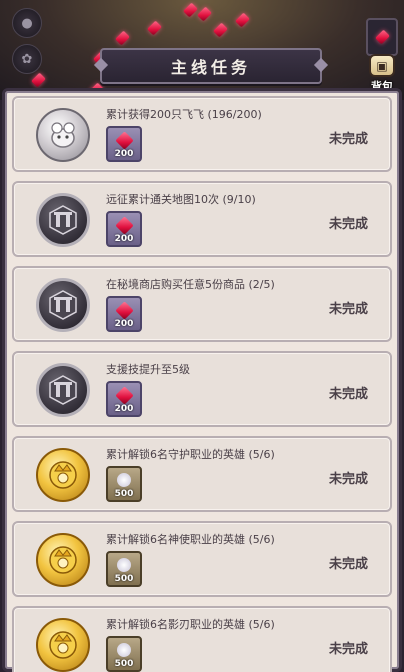 This screenshot has width=404, height=672. I want to click on backpack-icon: ▣, so click(382, 65).